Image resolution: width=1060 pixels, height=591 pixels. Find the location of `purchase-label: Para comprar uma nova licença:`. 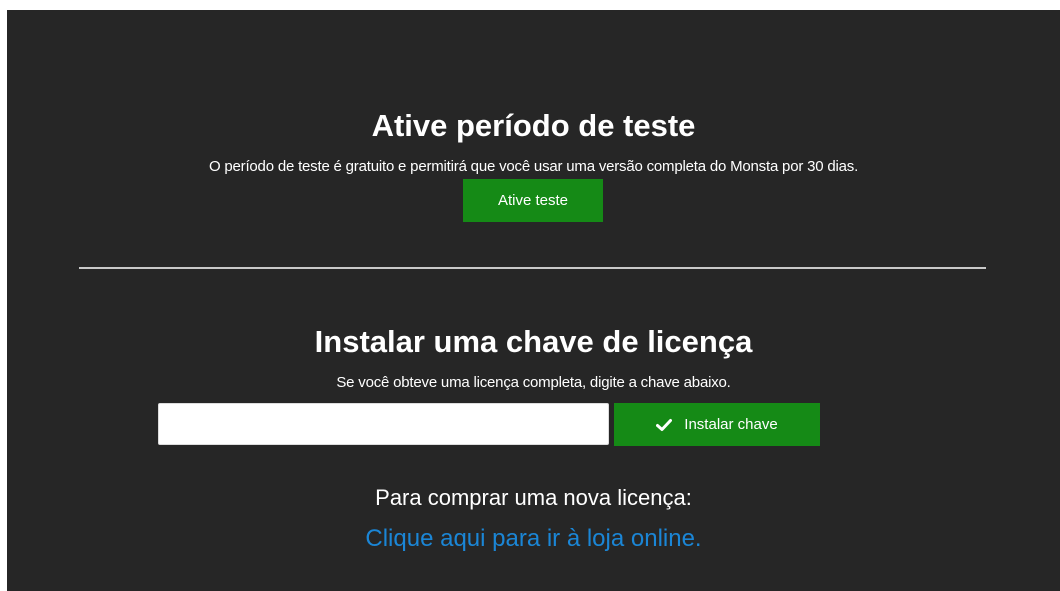

purchase-label: Para comprar uma nova licença: is located at coordinates (533, 497).